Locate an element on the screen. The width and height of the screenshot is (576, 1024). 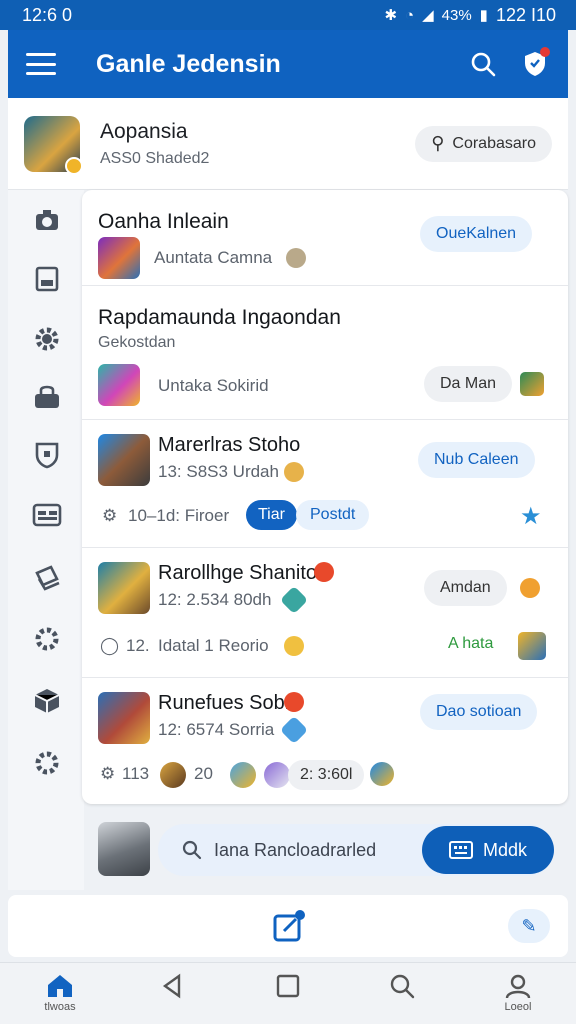
nav-profile: Loeol is located at coordinates (518, 996).